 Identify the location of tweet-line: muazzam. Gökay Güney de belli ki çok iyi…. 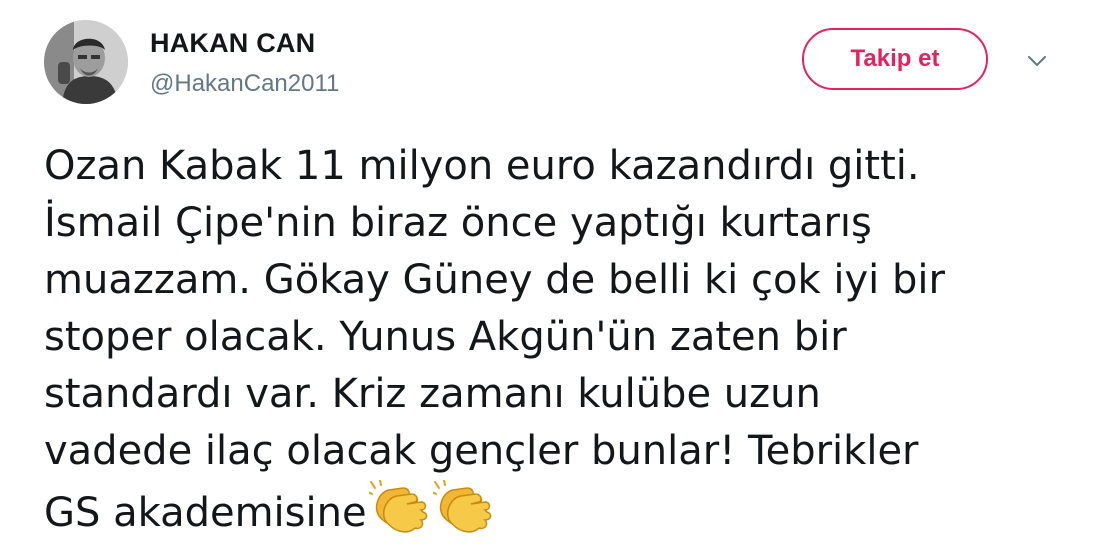
(494, 280).